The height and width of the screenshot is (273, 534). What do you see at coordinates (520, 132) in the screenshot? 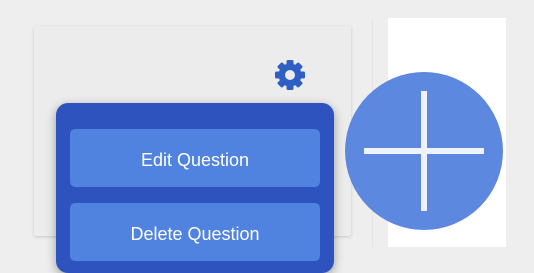
I see `right-gutter` at bounding box center [520, 132].